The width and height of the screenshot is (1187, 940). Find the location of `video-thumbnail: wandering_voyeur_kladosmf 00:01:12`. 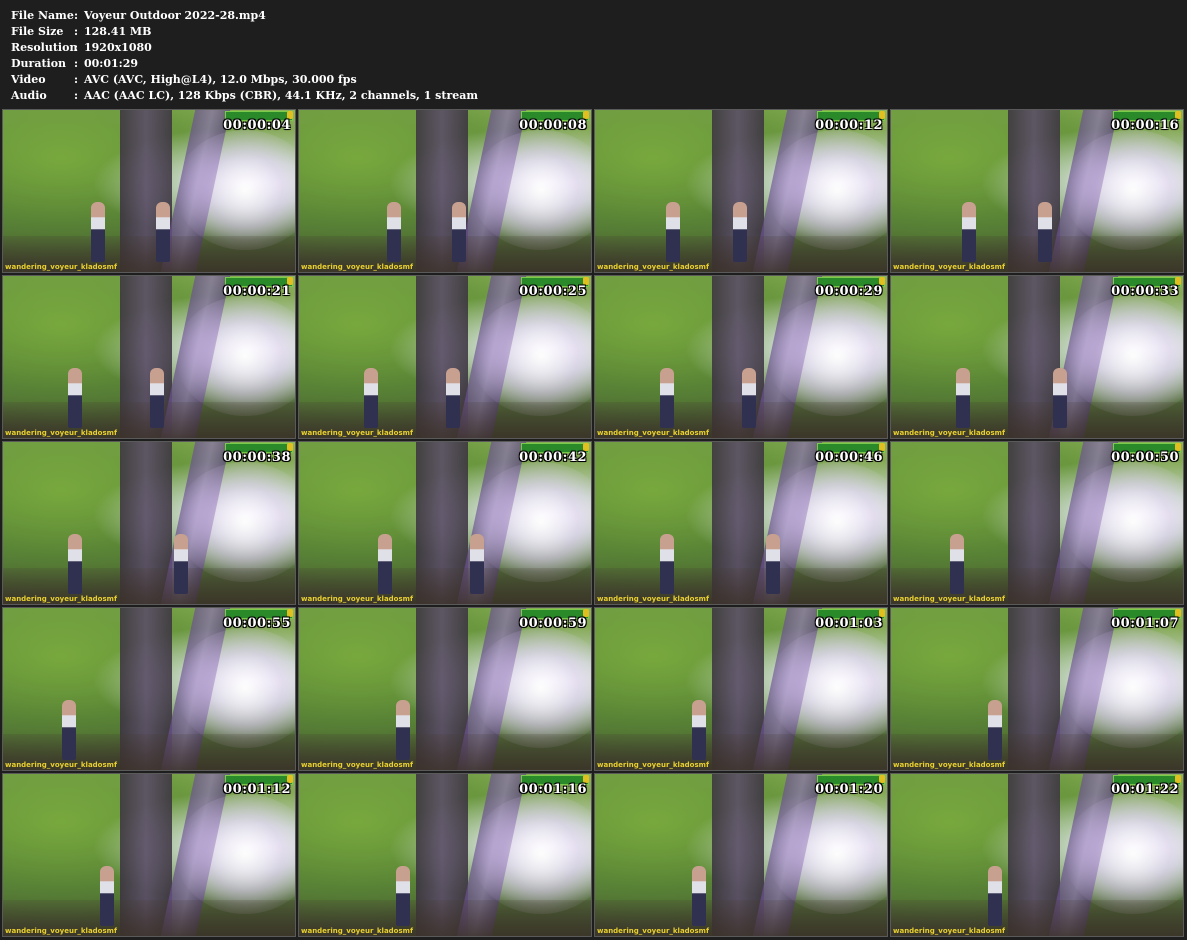

video-thumbnail: wandering_voyeur_kladosmf 00:01:12 is located at coordinates (149, 855).